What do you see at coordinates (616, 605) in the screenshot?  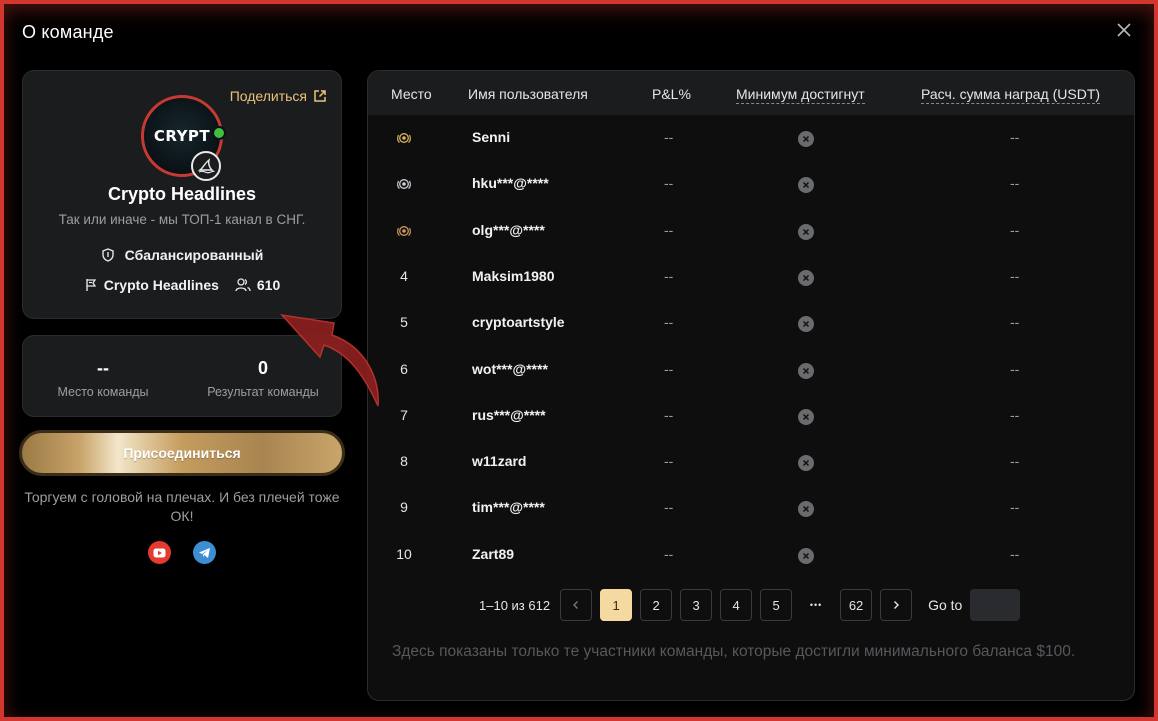 I see `page-button-1: 1` at bounding box center [616, 605].